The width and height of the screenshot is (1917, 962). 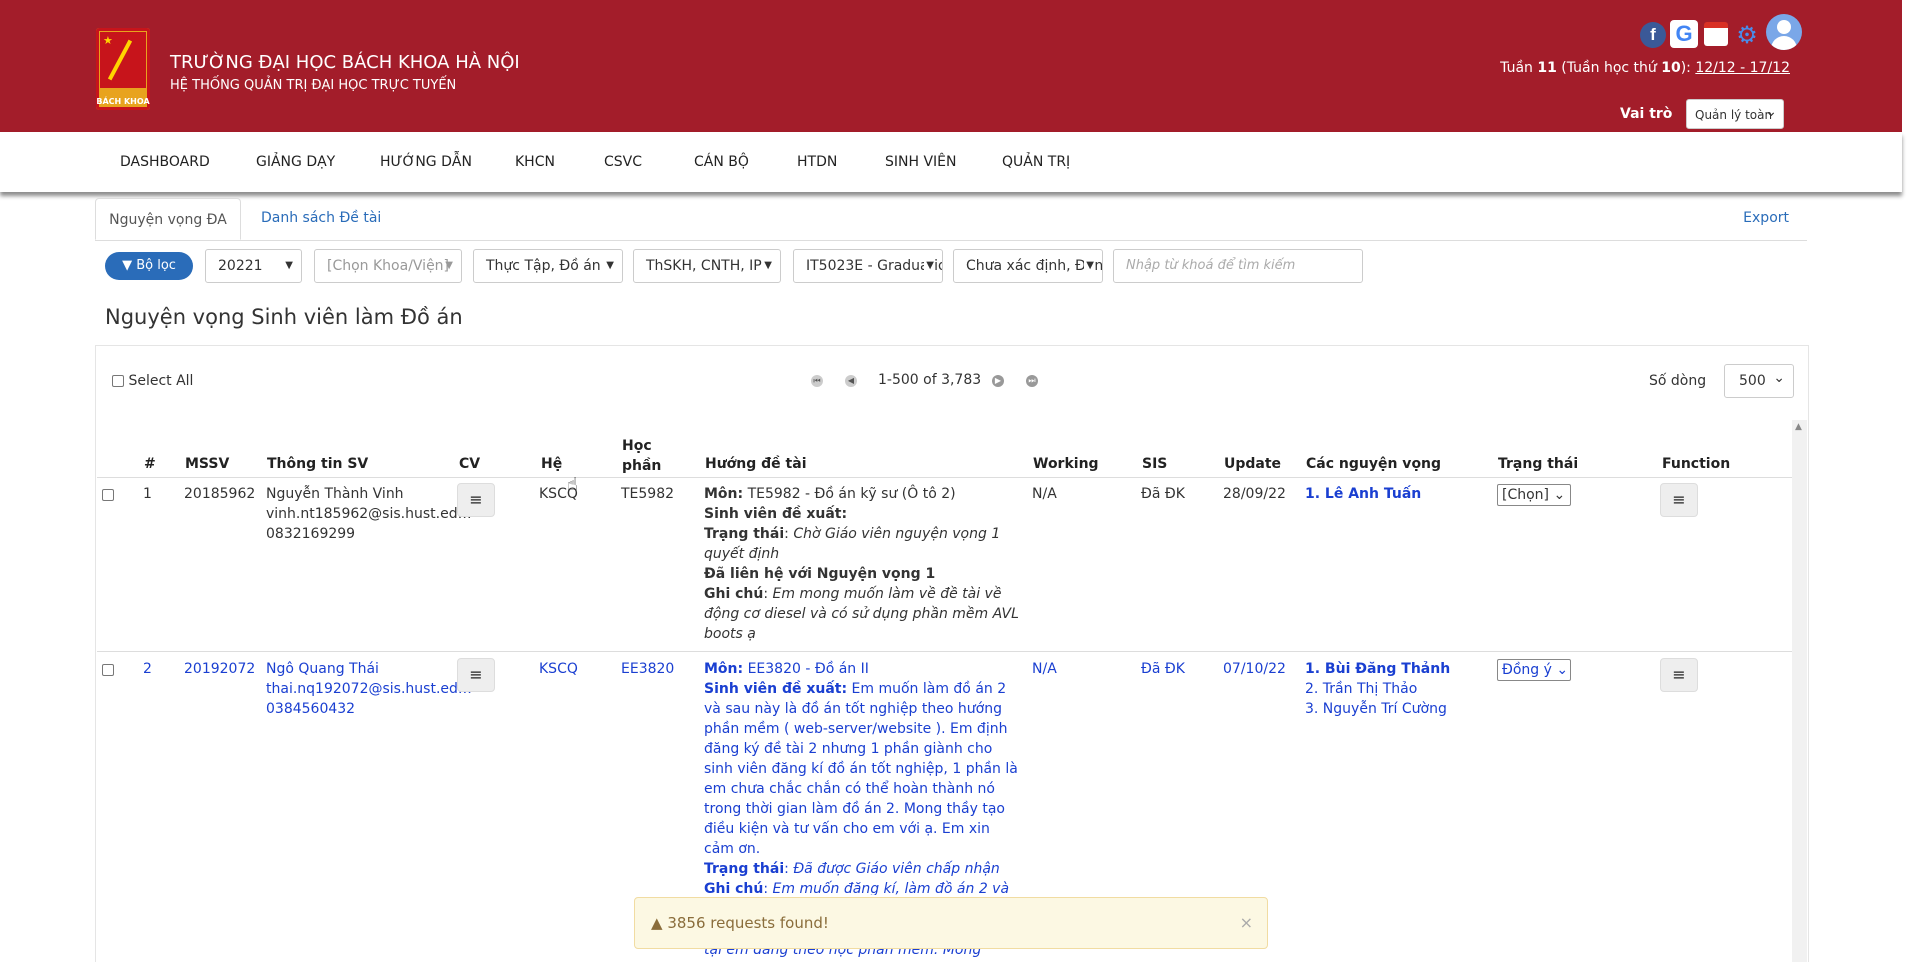 I want to click on nav-htdn: HTDN, so click(x=817, y=162).